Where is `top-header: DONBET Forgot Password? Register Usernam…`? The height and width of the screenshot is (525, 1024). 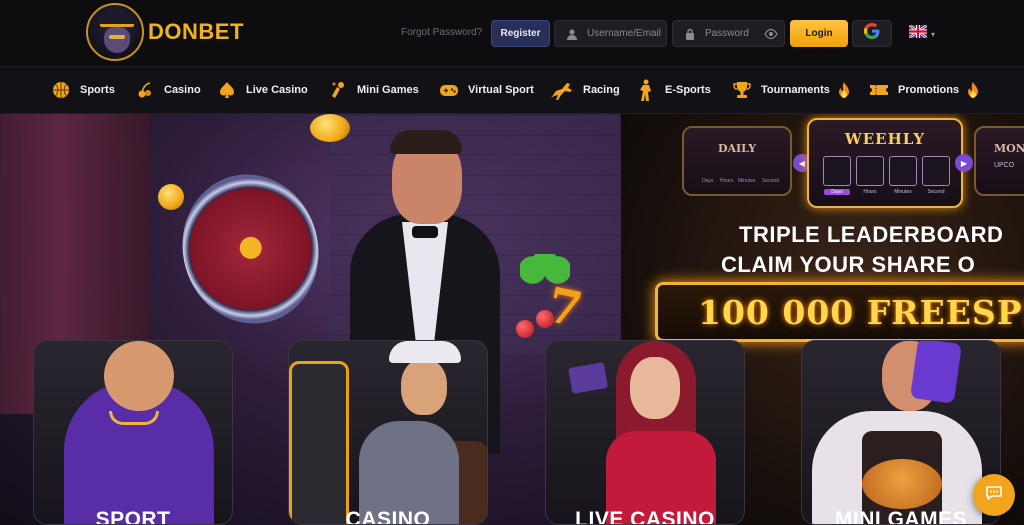 top-header: DONBET Forgot Password? Register Usernam… is located at coordinates (512, 33).